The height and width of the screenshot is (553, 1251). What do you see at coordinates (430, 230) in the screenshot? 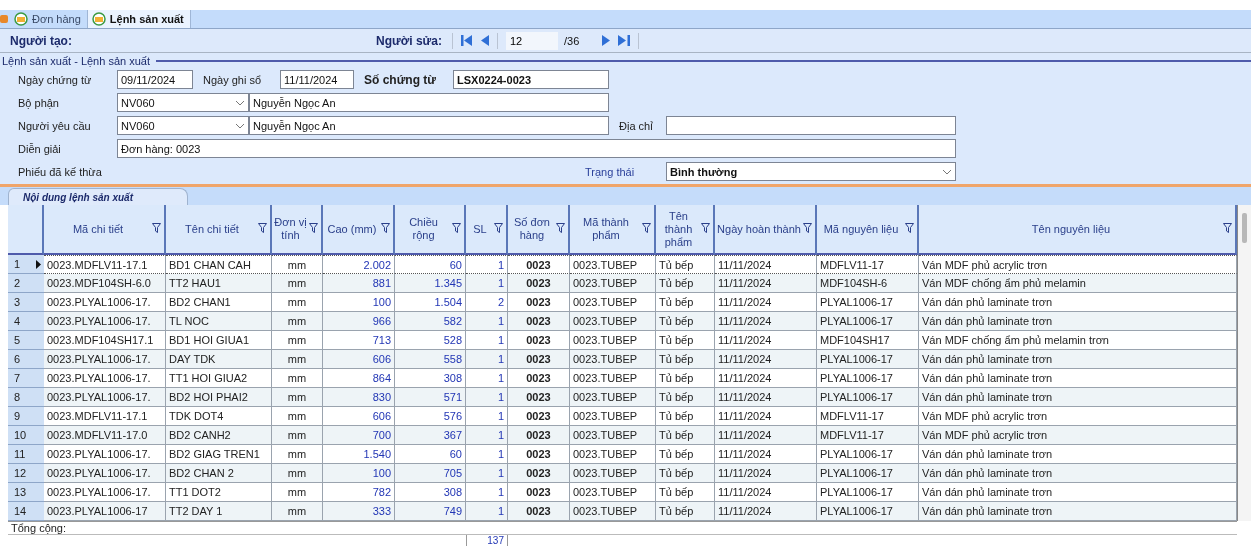
I see `column-header: Chiều rộng` at bounding box center [430, 230].